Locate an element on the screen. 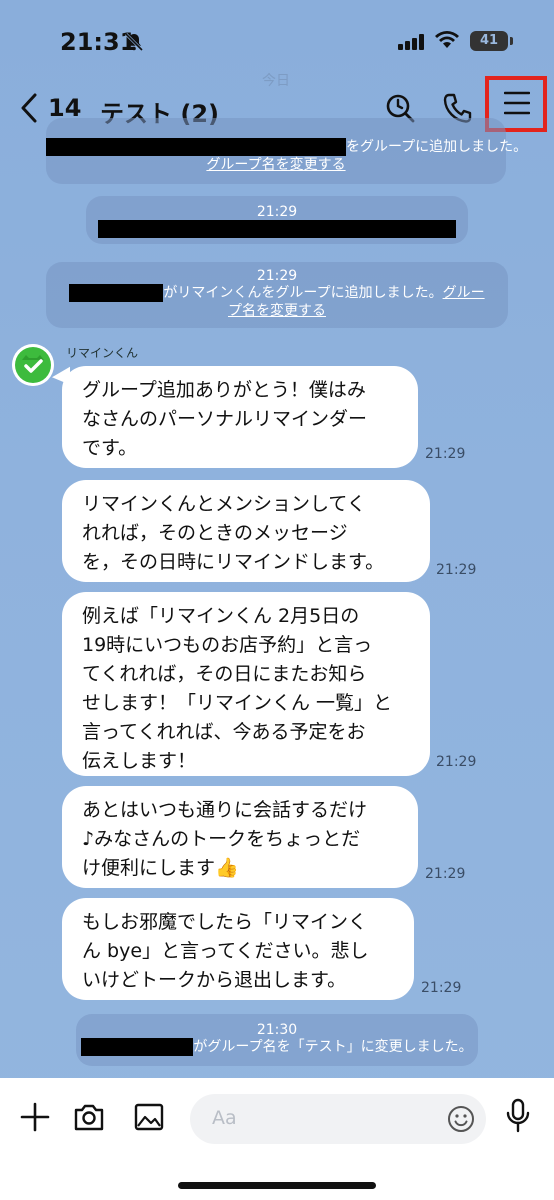 Image resolution: width=554 pixels, height=1200 pixels. message-line: け便利にします👍 is located at coordinates (240, 868).